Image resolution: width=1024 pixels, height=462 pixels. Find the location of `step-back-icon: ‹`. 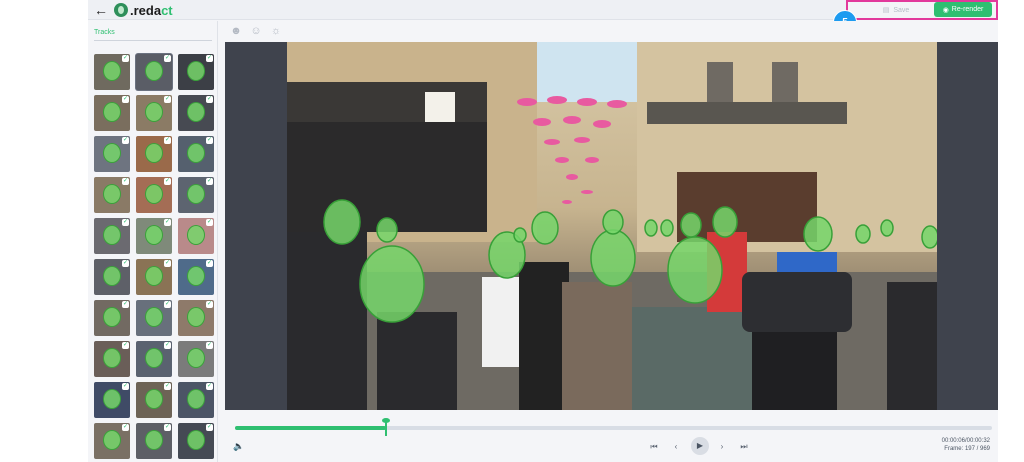

step-back-icon: ‹ is located at coordinates (676, 447).